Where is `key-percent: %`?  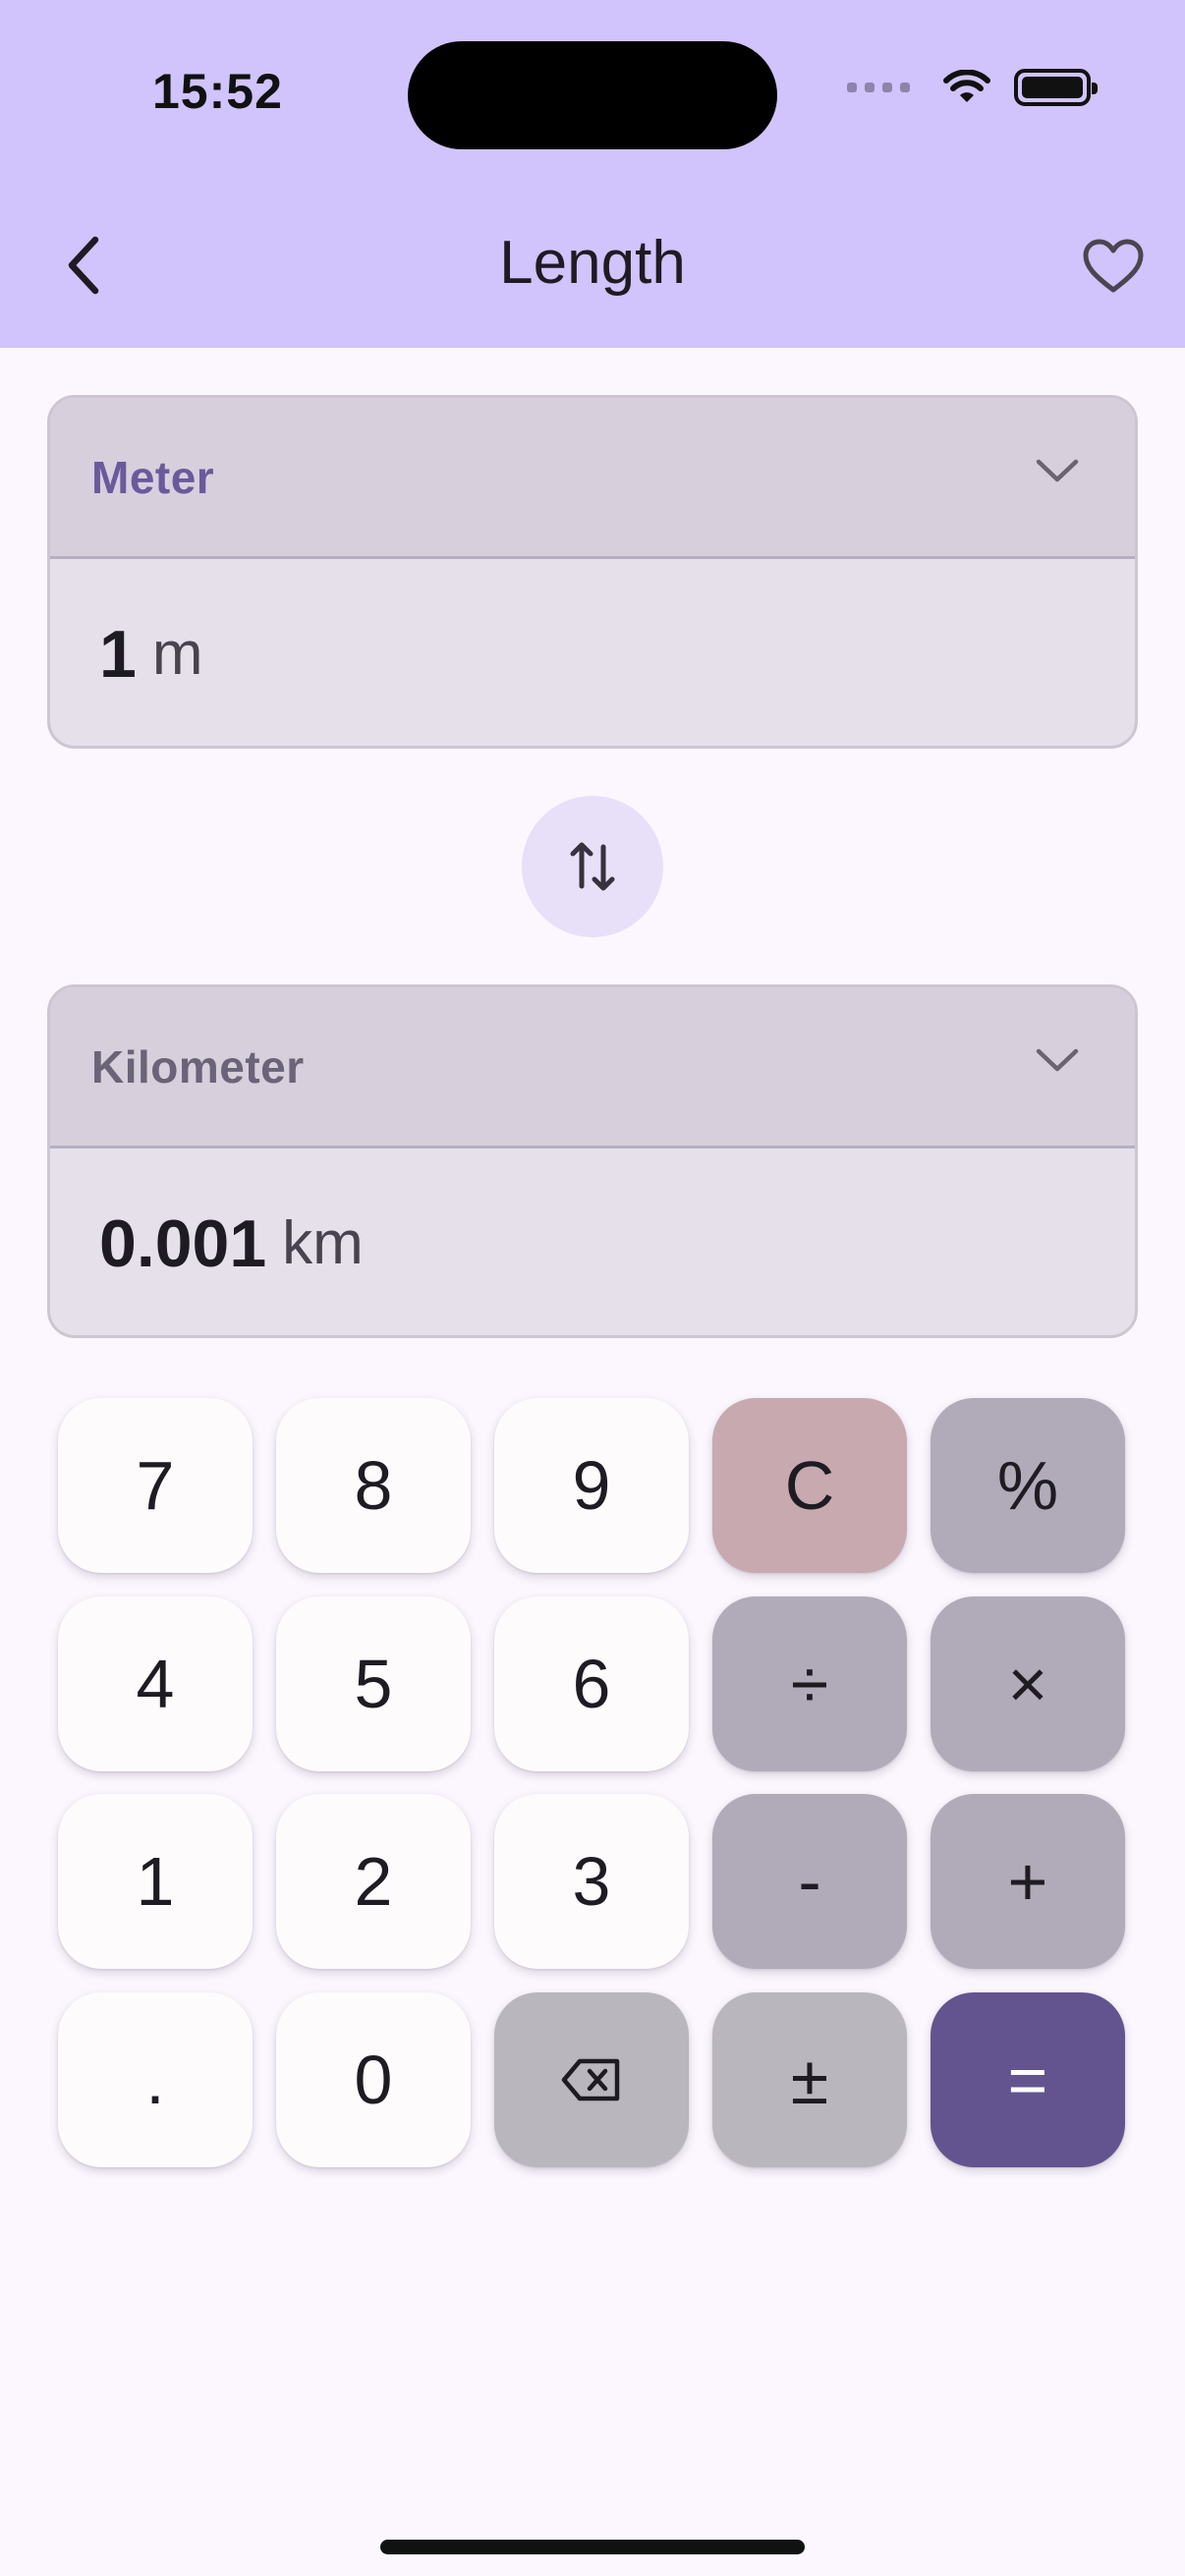
key-percent: % is located at coordinates (1028, 1485).